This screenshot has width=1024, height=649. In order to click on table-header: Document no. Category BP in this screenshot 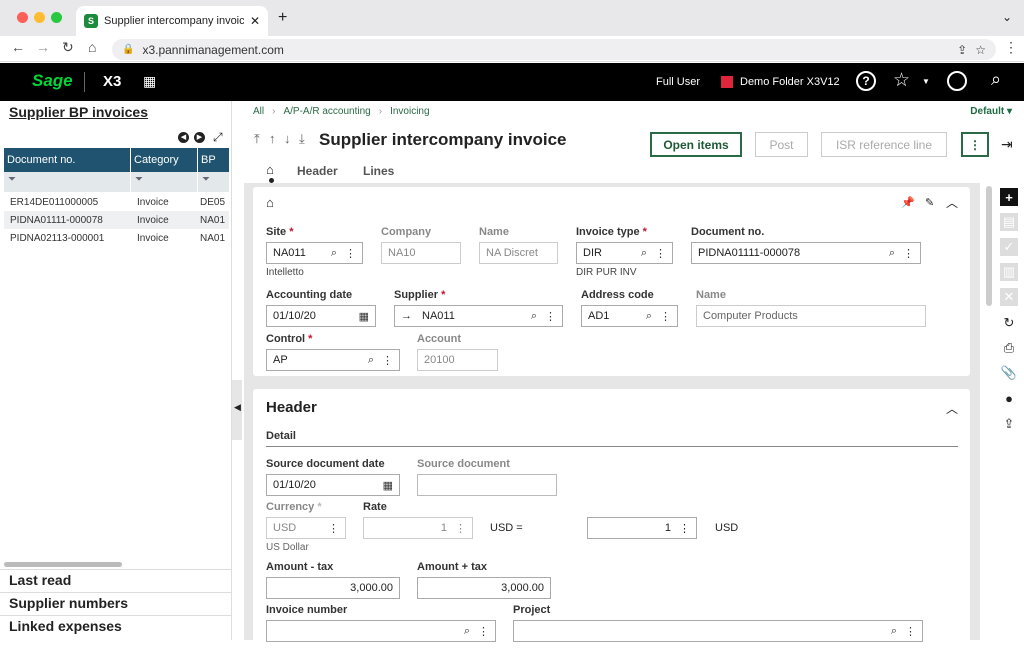, I will do `click(116, 160)`.